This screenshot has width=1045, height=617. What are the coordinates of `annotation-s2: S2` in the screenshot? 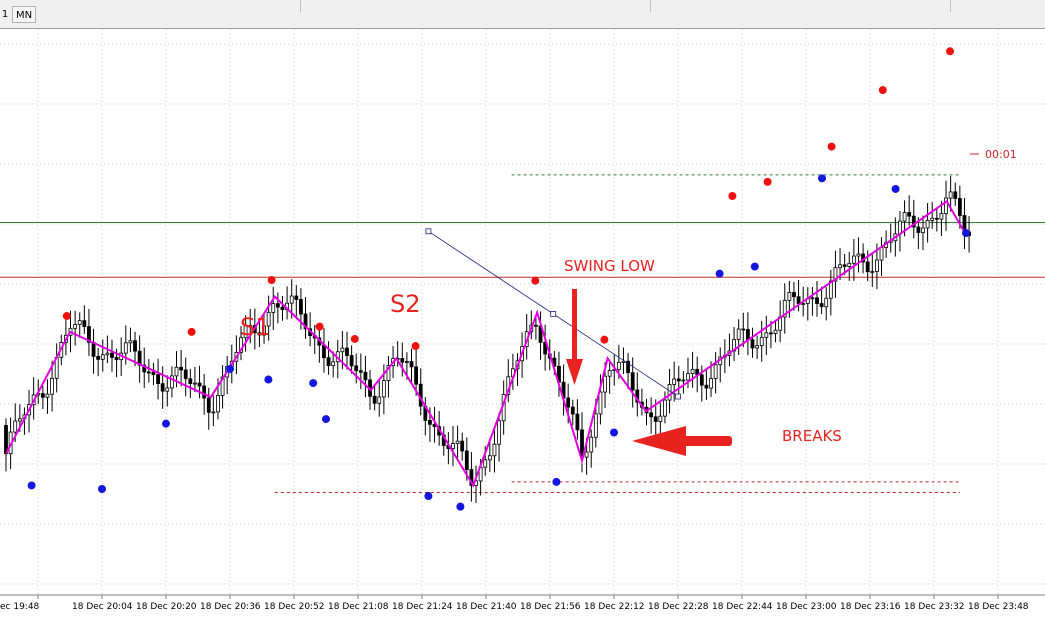 It's located at (405, 304).